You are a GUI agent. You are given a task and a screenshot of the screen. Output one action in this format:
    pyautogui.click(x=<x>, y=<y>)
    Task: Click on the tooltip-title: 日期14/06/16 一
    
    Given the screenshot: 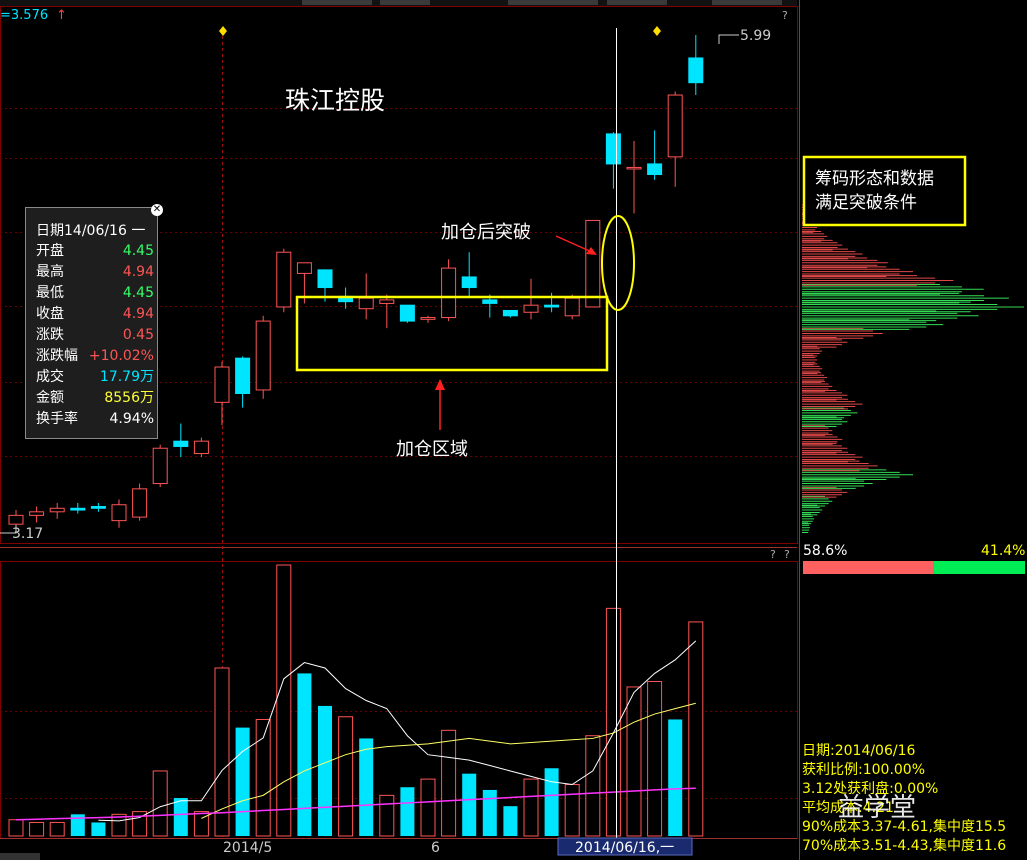 What is the action you would take?
    pyautogui.click(x=91, y=231)
    